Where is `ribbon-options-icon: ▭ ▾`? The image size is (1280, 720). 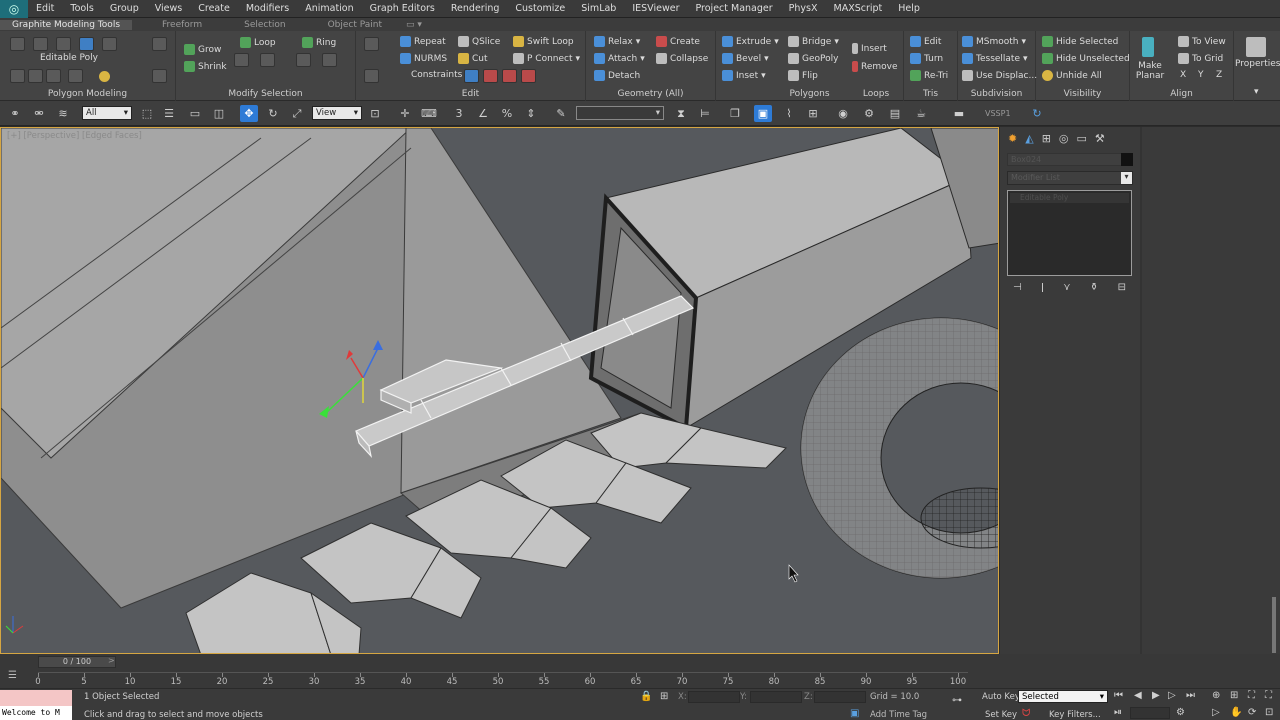
ribbon-options-icon: ▭ ▾ is located at coordinates (414, 25).